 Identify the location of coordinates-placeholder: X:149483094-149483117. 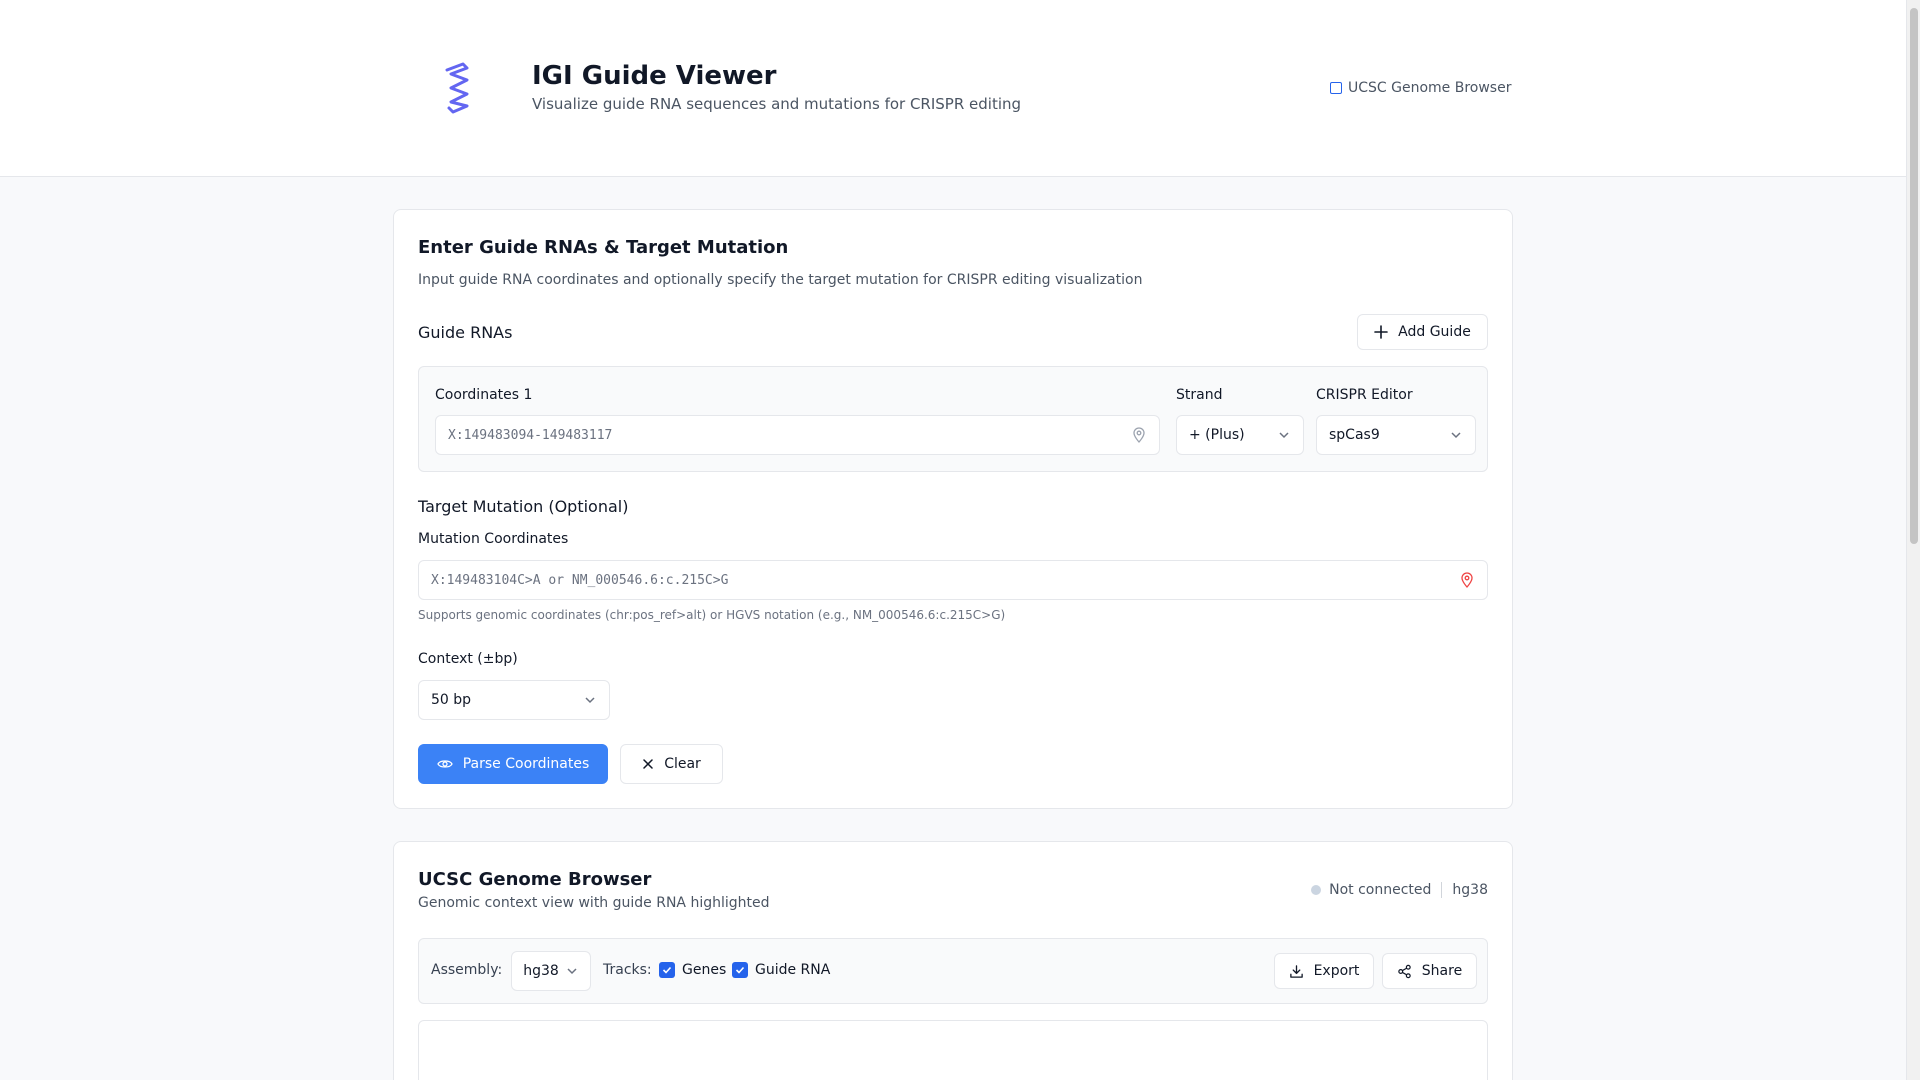
(530, 435).